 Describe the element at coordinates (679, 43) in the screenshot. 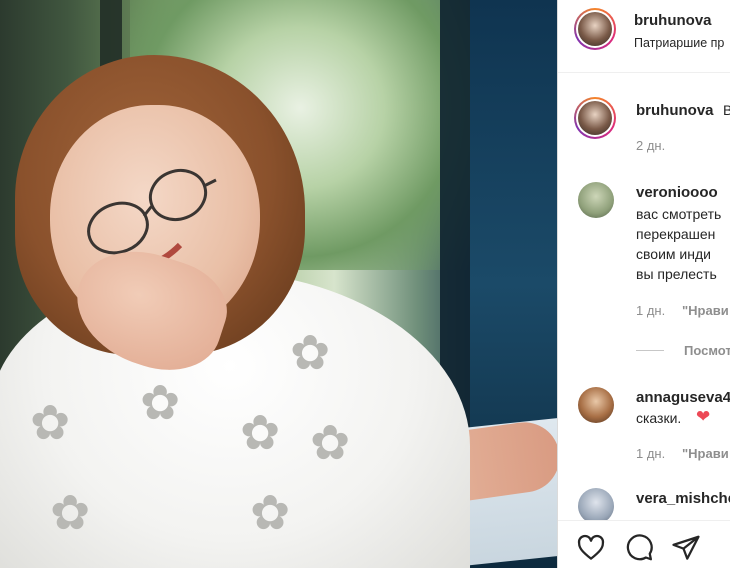

I see `post-location: Патриаршие пр` at that location.